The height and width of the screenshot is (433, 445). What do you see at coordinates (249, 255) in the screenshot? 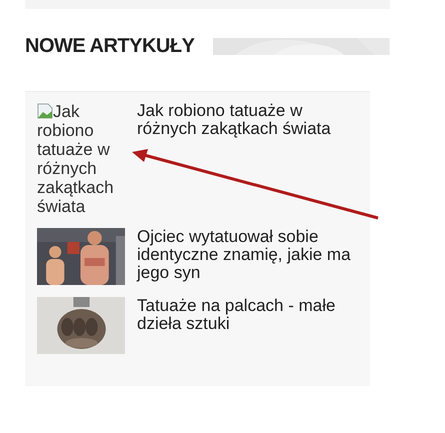
I see `article-link: Ojciec wytatuował sobie identyczne znamię, jakie ma jego syn` at bounding box center [249, 255].